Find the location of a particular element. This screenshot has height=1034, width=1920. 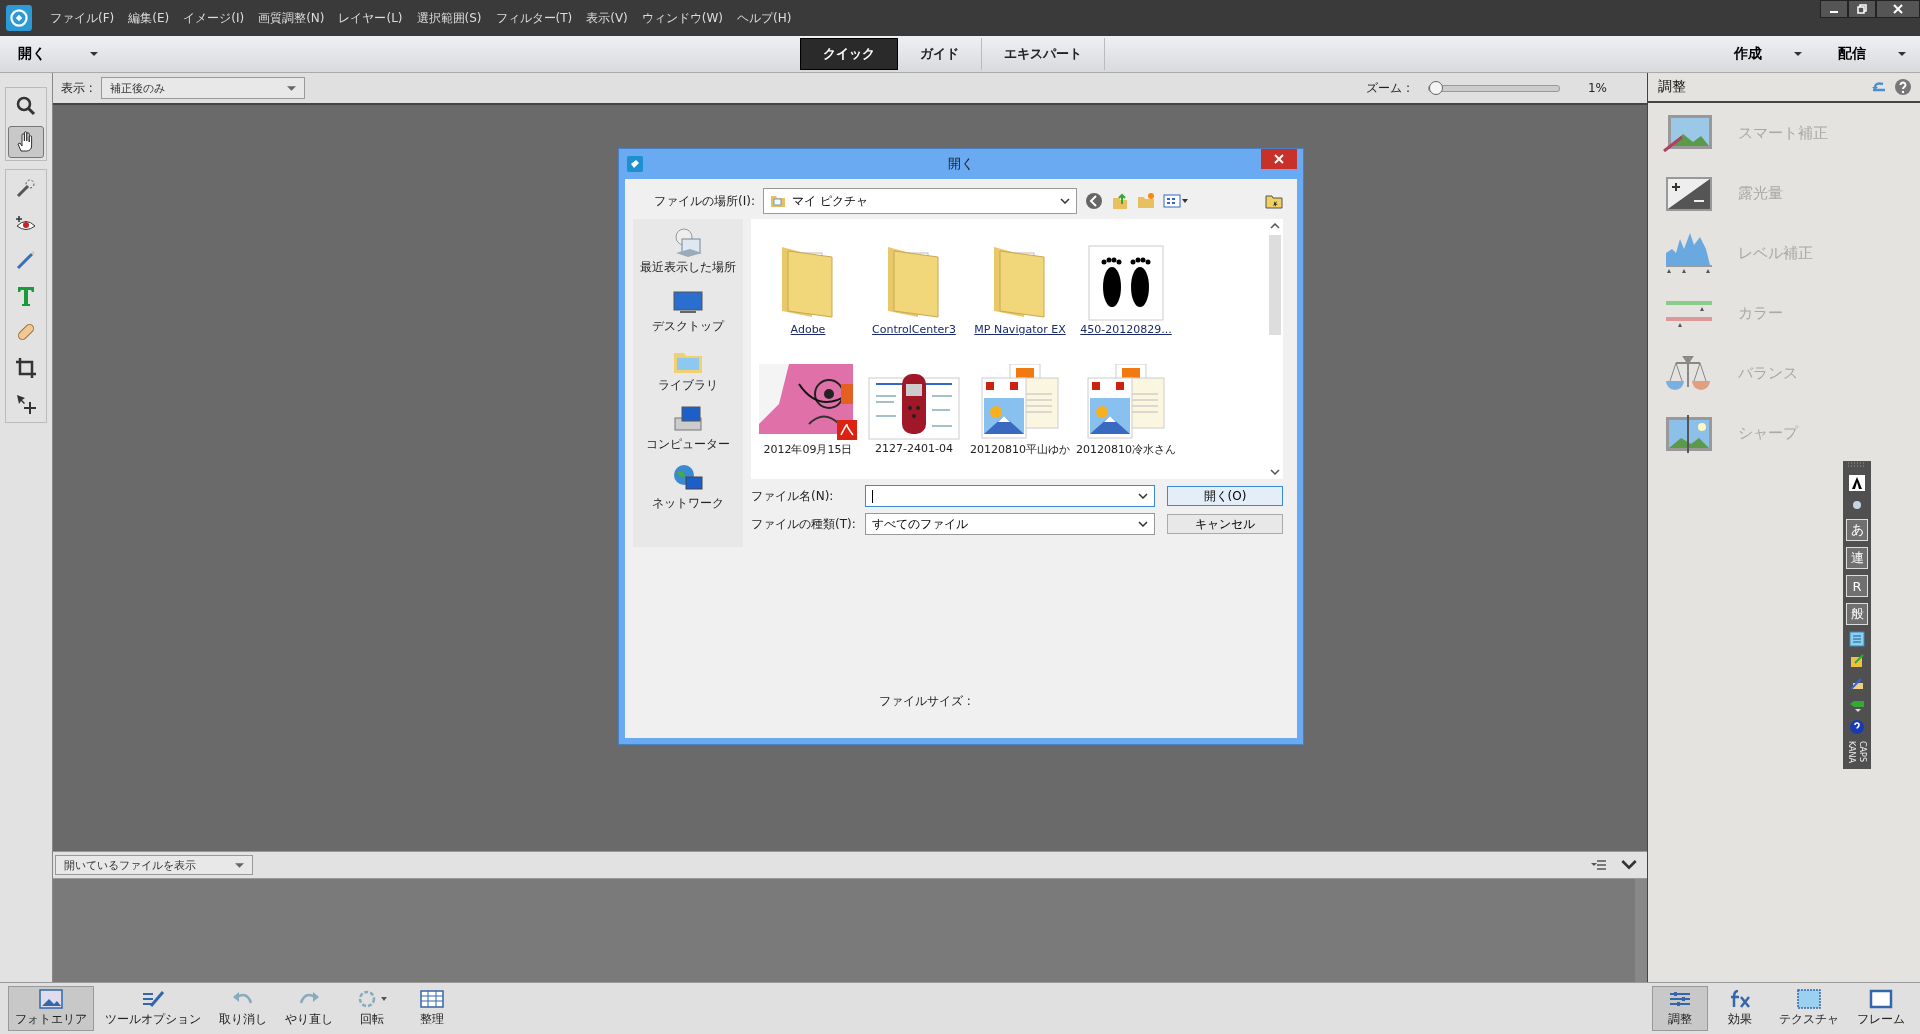

undo-button: 取り消し is located at coordinates (243, 1008).